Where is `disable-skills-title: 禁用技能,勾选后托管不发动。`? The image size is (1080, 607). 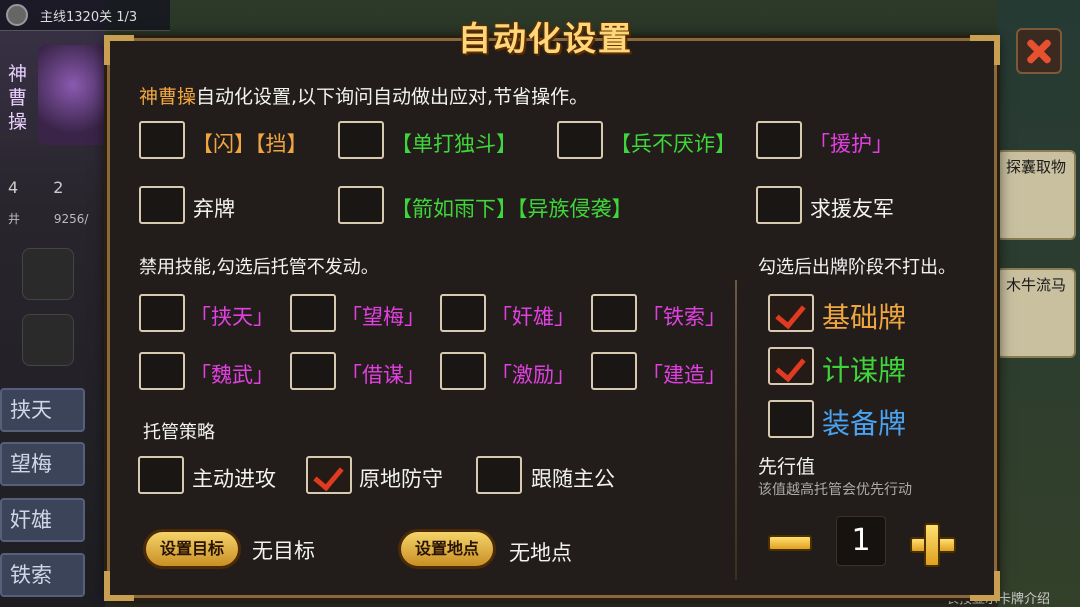
disable-skills-title: 禁用技能,勾选后托管不发动。 is located at coordinates (259, 267).